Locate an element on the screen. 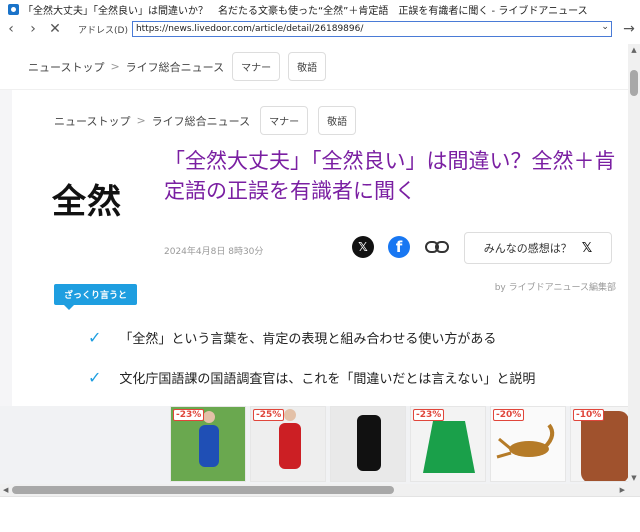 The width and height of the screenshot is (640, 532). vertical-scroll-thumb is located at coordinates (634, 83).